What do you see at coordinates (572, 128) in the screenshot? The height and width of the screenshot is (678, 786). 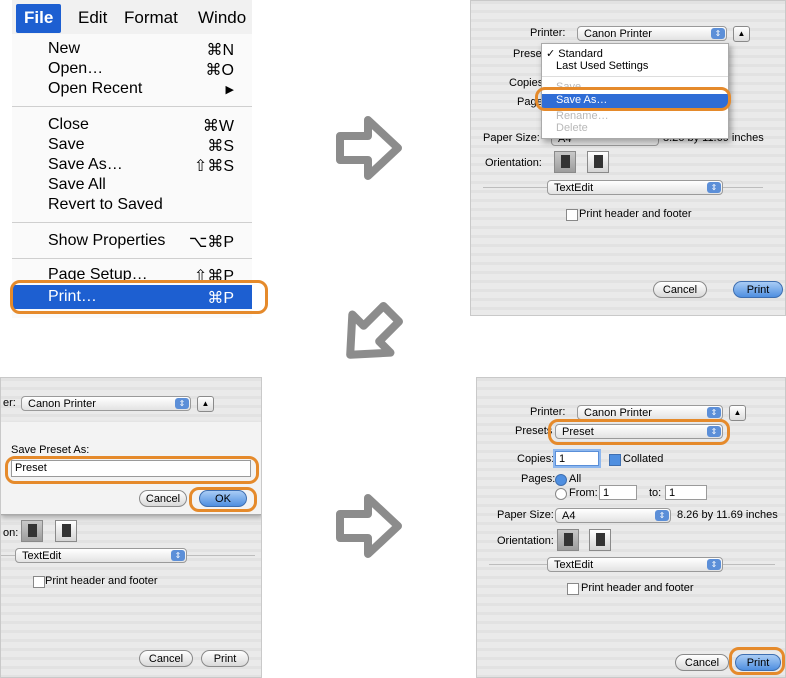 I see `preset-delete: Delete` at bounding box center [572, 128].